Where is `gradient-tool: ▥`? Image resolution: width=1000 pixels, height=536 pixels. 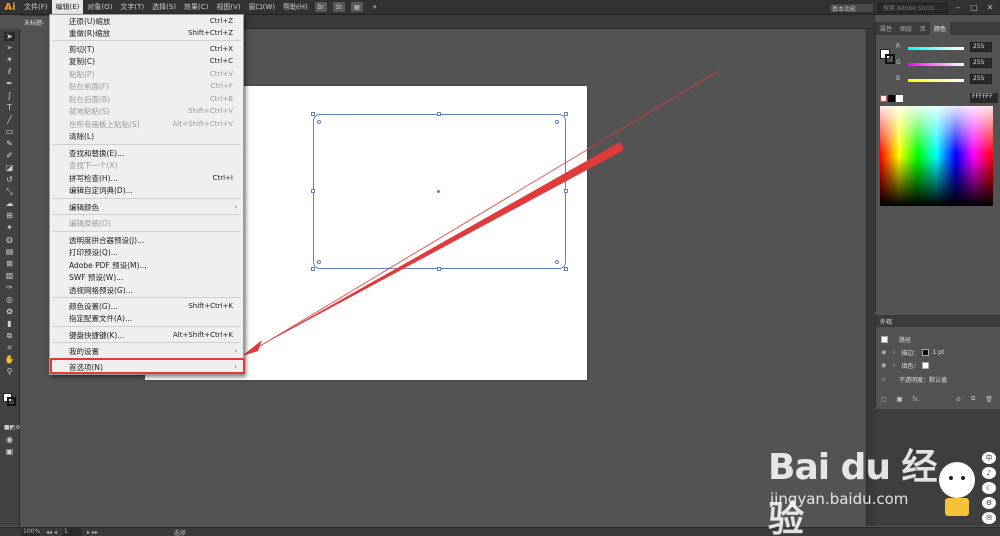
gradient-tool: ▥ is located at coordinates (9, 275).